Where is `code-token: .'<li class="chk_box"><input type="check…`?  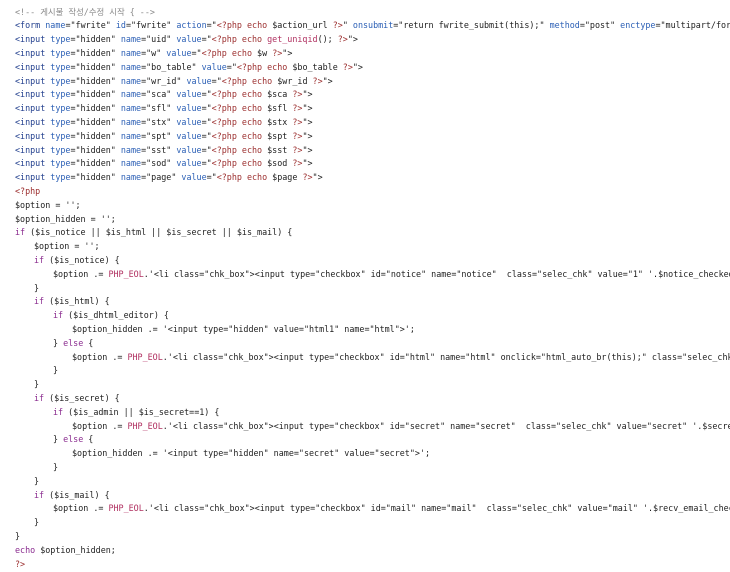 code-token: .'<li class="chk_box"><input type="check… is located at coordinates (446, 425).